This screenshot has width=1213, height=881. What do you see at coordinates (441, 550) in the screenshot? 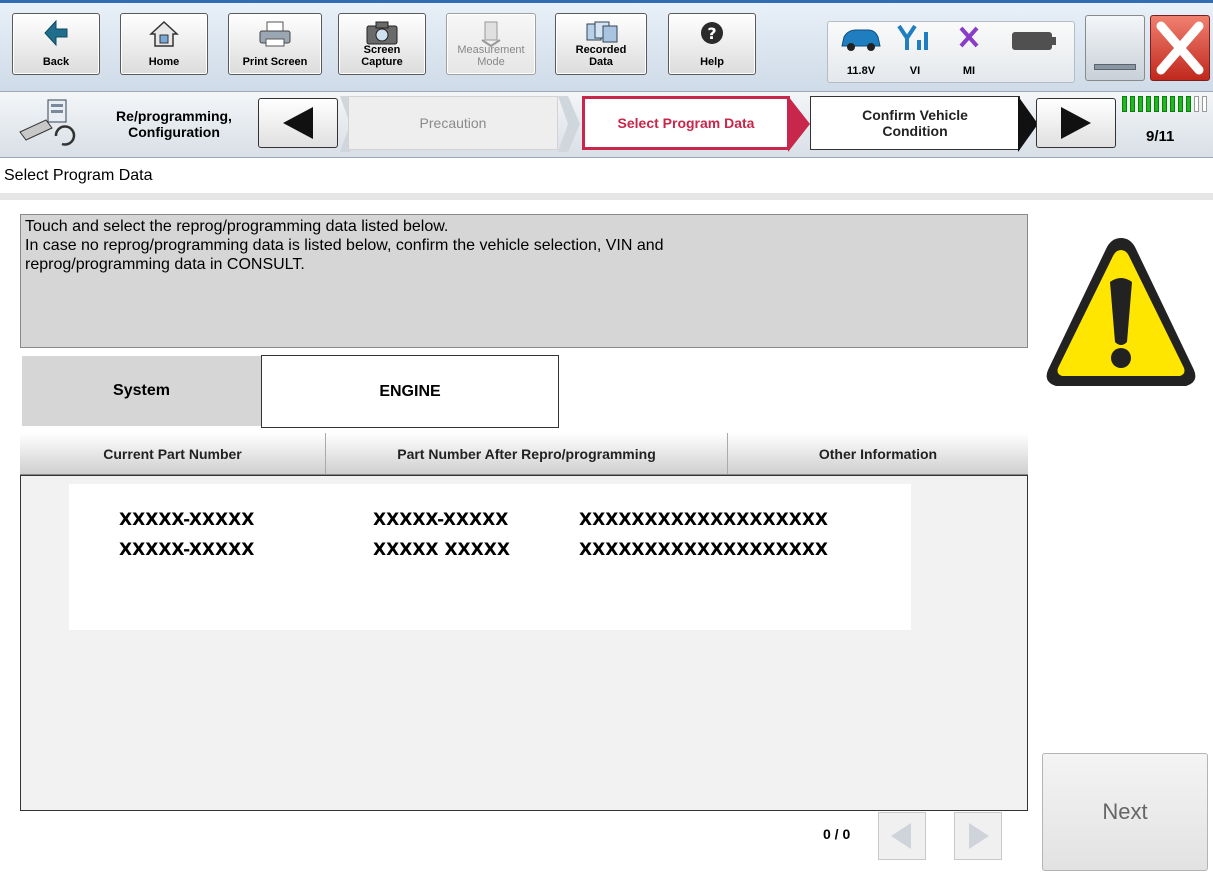
I see `new-part-number-cell: XXXXX XXXXX` at bounding box center [441, 550].